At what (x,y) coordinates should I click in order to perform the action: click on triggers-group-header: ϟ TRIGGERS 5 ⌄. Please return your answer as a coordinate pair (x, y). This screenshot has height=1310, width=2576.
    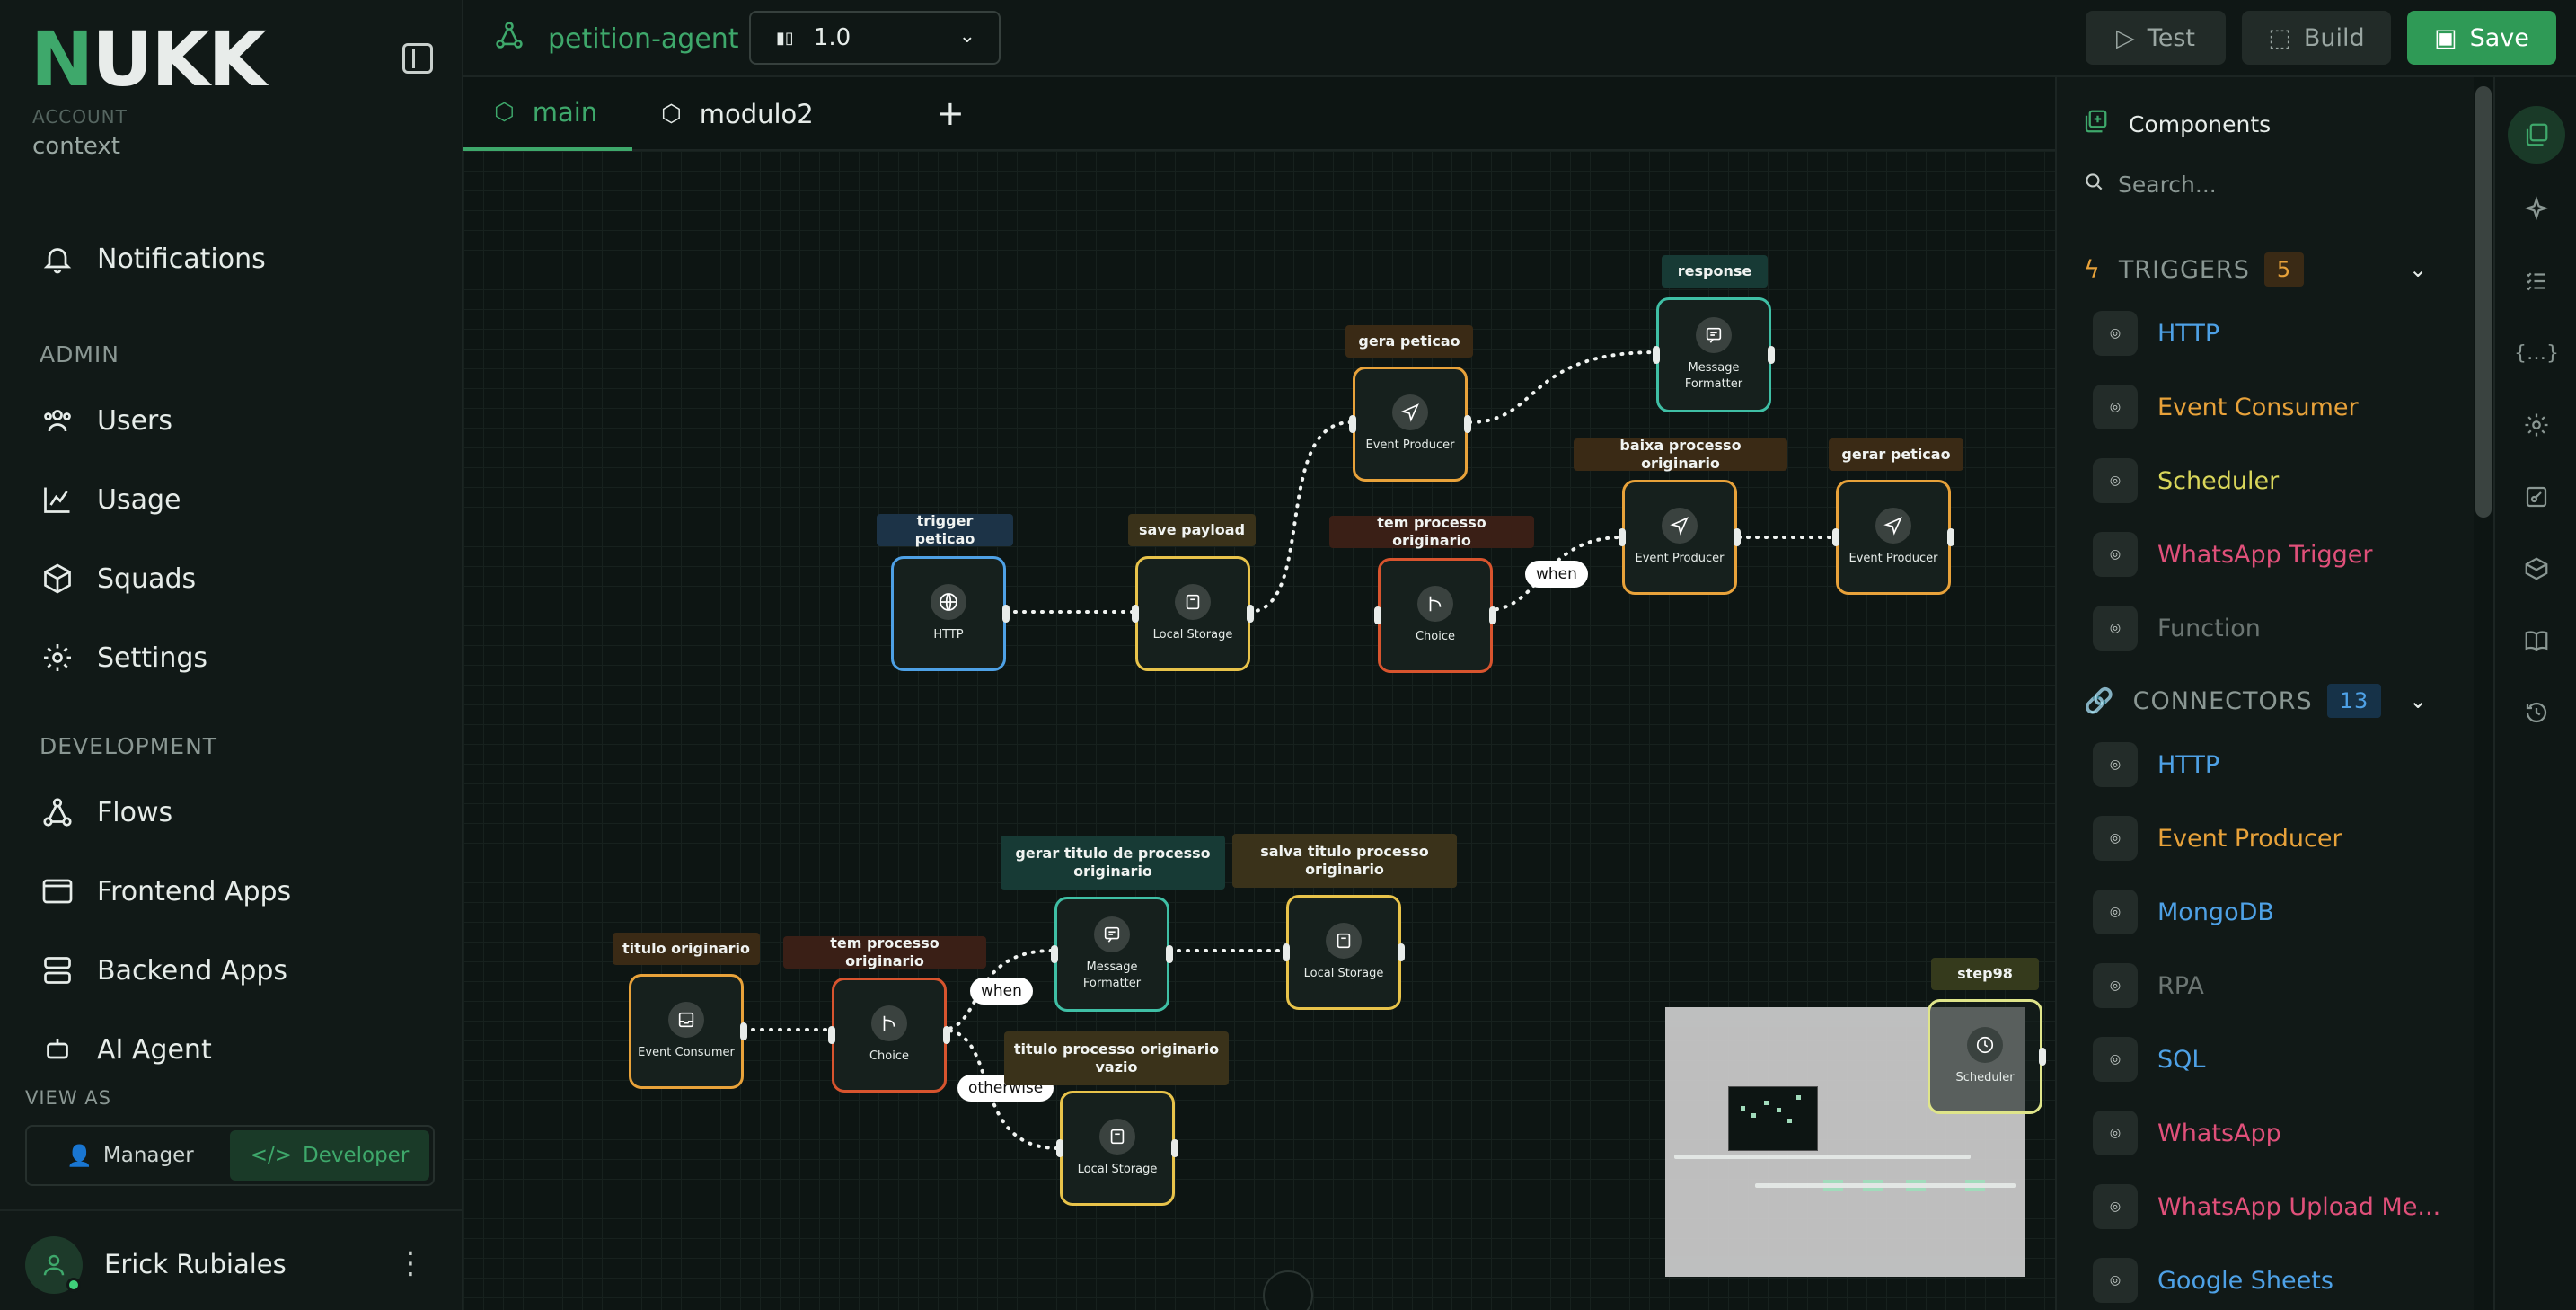
    Looking at the image, I should click on (2255, 270).